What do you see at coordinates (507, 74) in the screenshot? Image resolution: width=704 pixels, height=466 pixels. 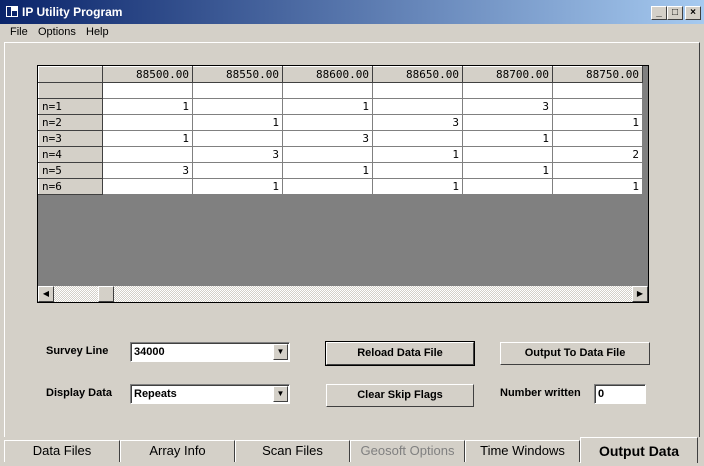 I see `column-header: 88700.00` at bounding box center [507, 74].